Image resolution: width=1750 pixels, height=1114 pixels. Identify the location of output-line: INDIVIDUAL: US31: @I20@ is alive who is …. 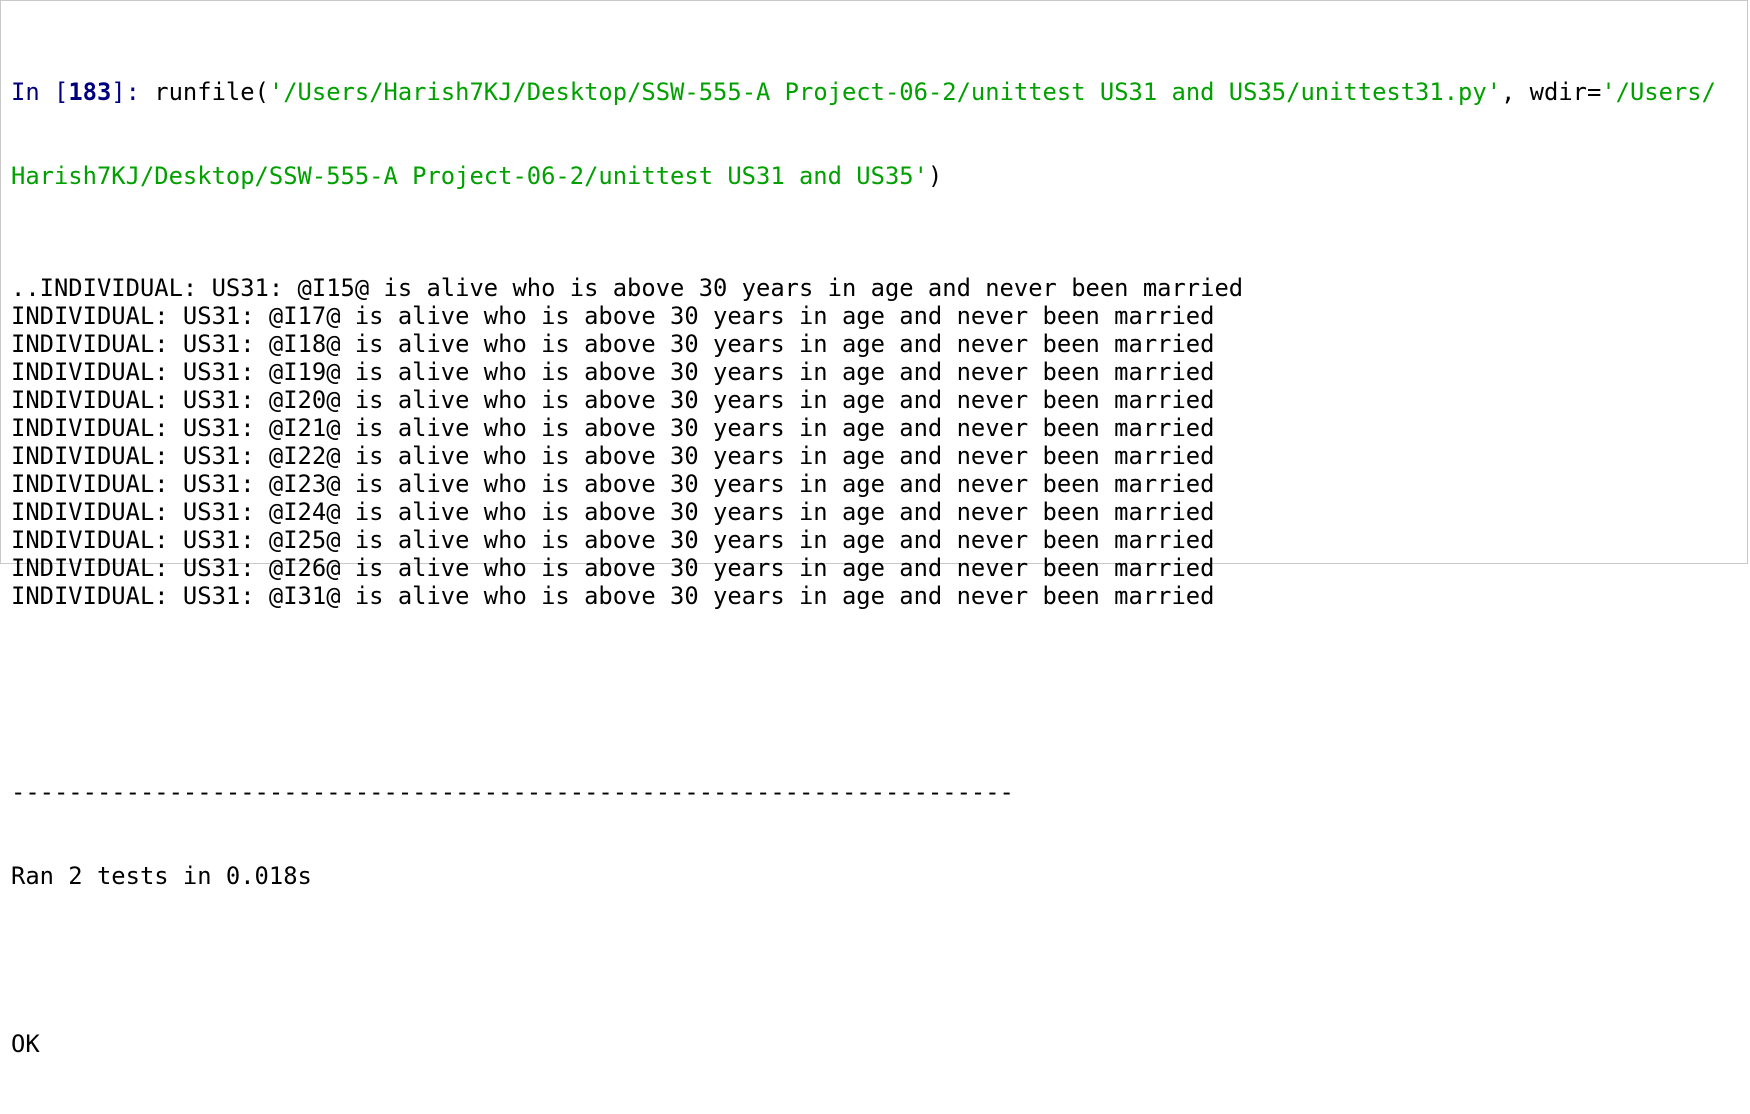
(613, 400).